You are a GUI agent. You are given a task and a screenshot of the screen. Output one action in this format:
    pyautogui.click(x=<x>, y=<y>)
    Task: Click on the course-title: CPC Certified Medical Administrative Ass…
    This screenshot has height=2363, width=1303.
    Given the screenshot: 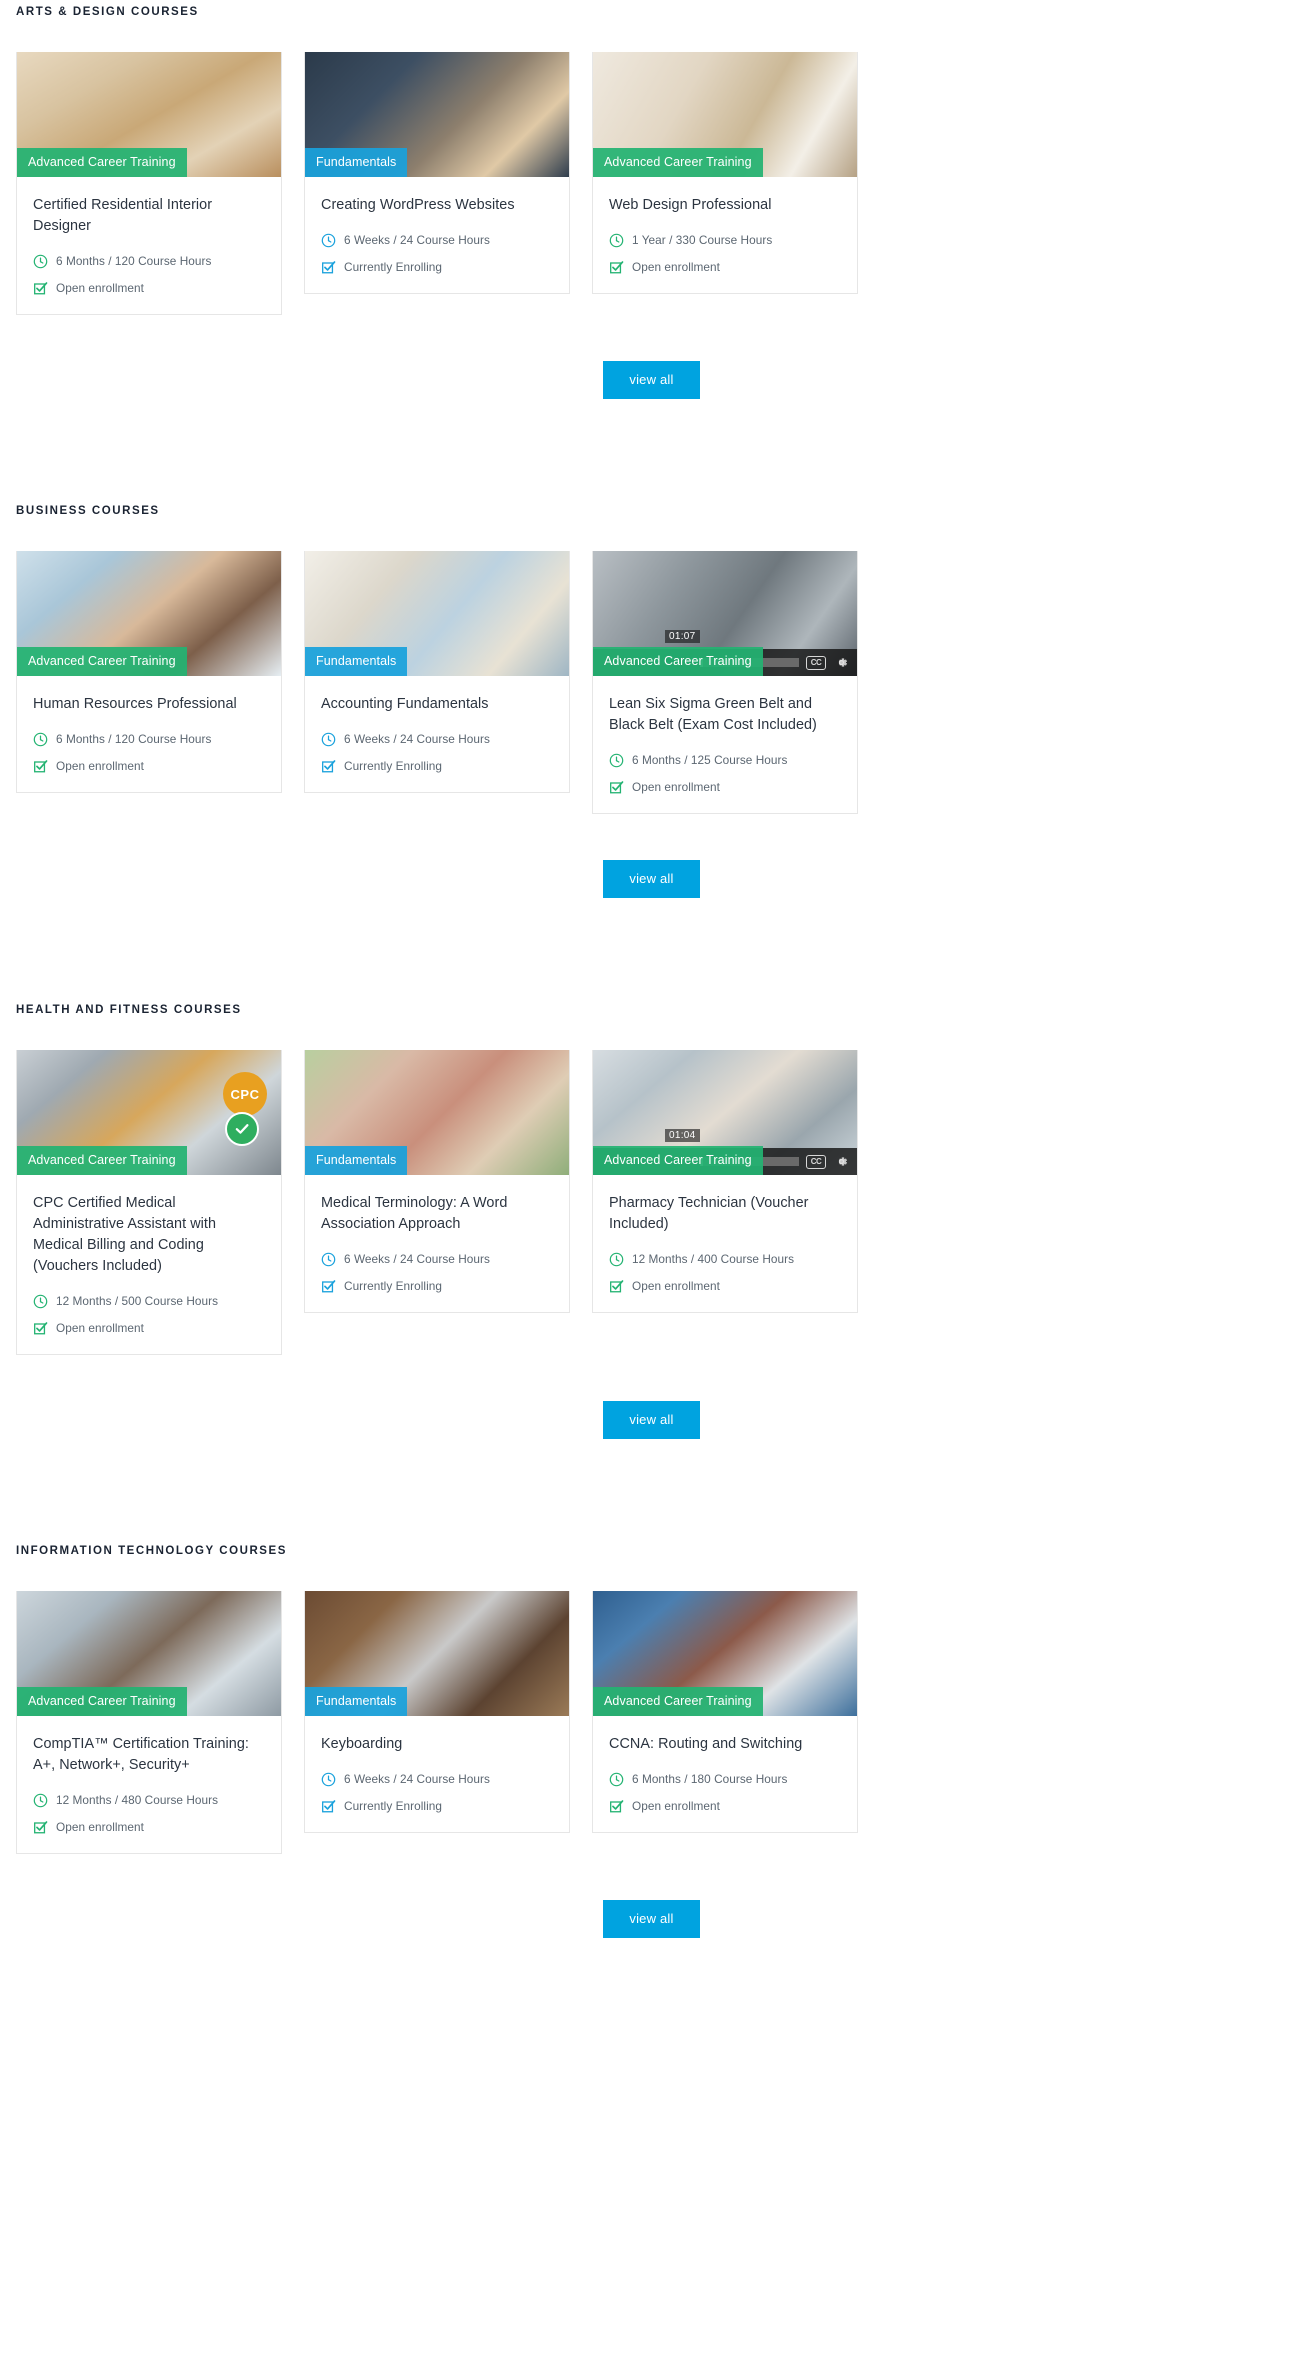 What is the action you would take?
    pyautogui.click(x=149, y=1235)
    